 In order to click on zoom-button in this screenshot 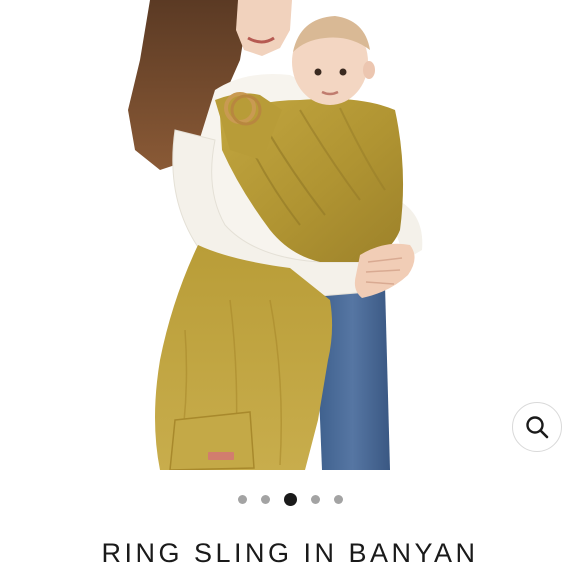, I will do `click(537, 427)`.